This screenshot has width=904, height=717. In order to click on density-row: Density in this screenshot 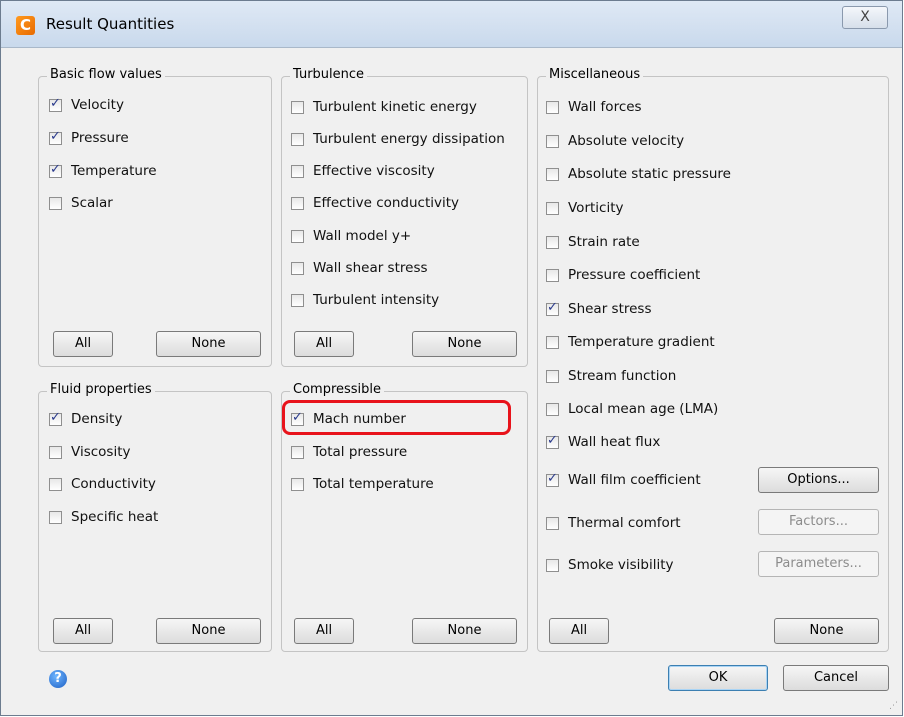, I will do `click(85, 419)`.